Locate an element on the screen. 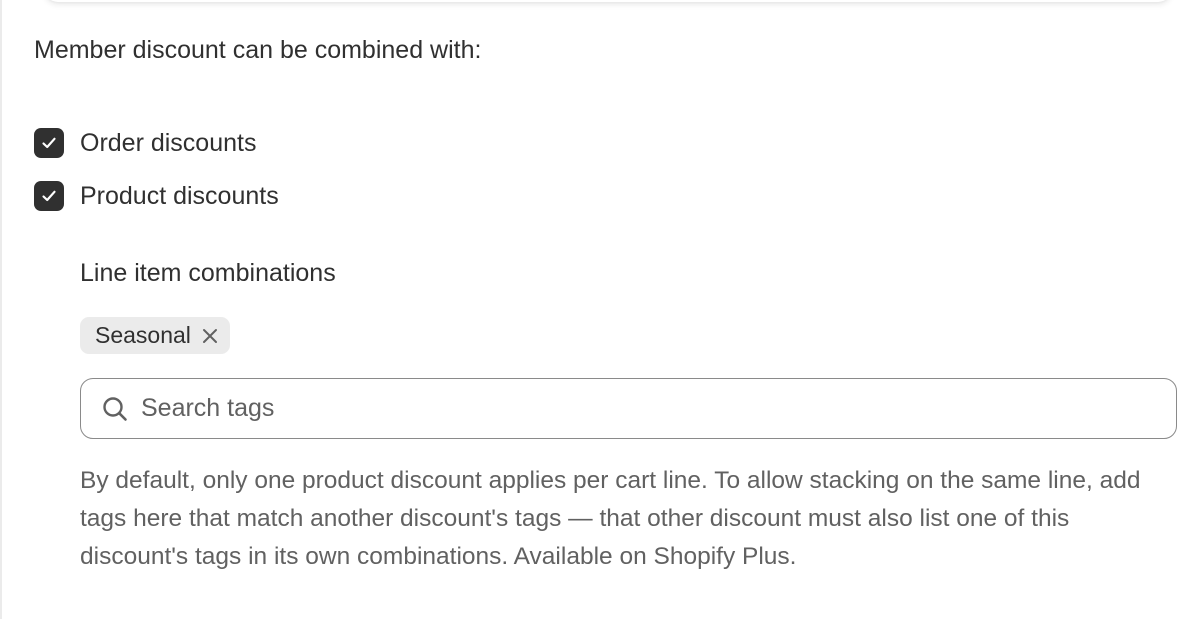  product-discounts-checkbox is located at coordinates (49, 196).